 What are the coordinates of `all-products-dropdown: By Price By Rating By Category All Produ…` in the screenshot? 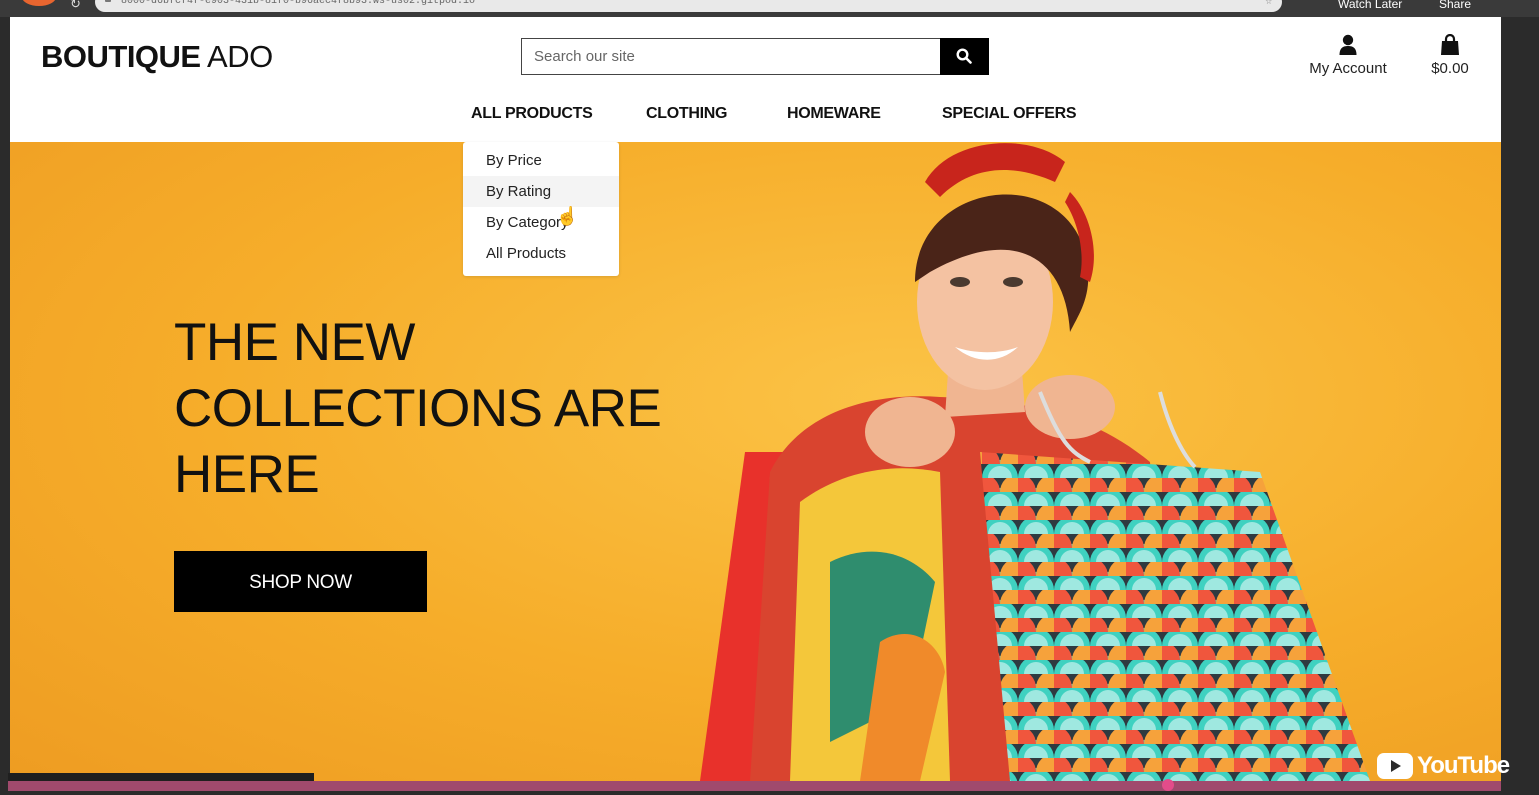 It's located at (541, 209).